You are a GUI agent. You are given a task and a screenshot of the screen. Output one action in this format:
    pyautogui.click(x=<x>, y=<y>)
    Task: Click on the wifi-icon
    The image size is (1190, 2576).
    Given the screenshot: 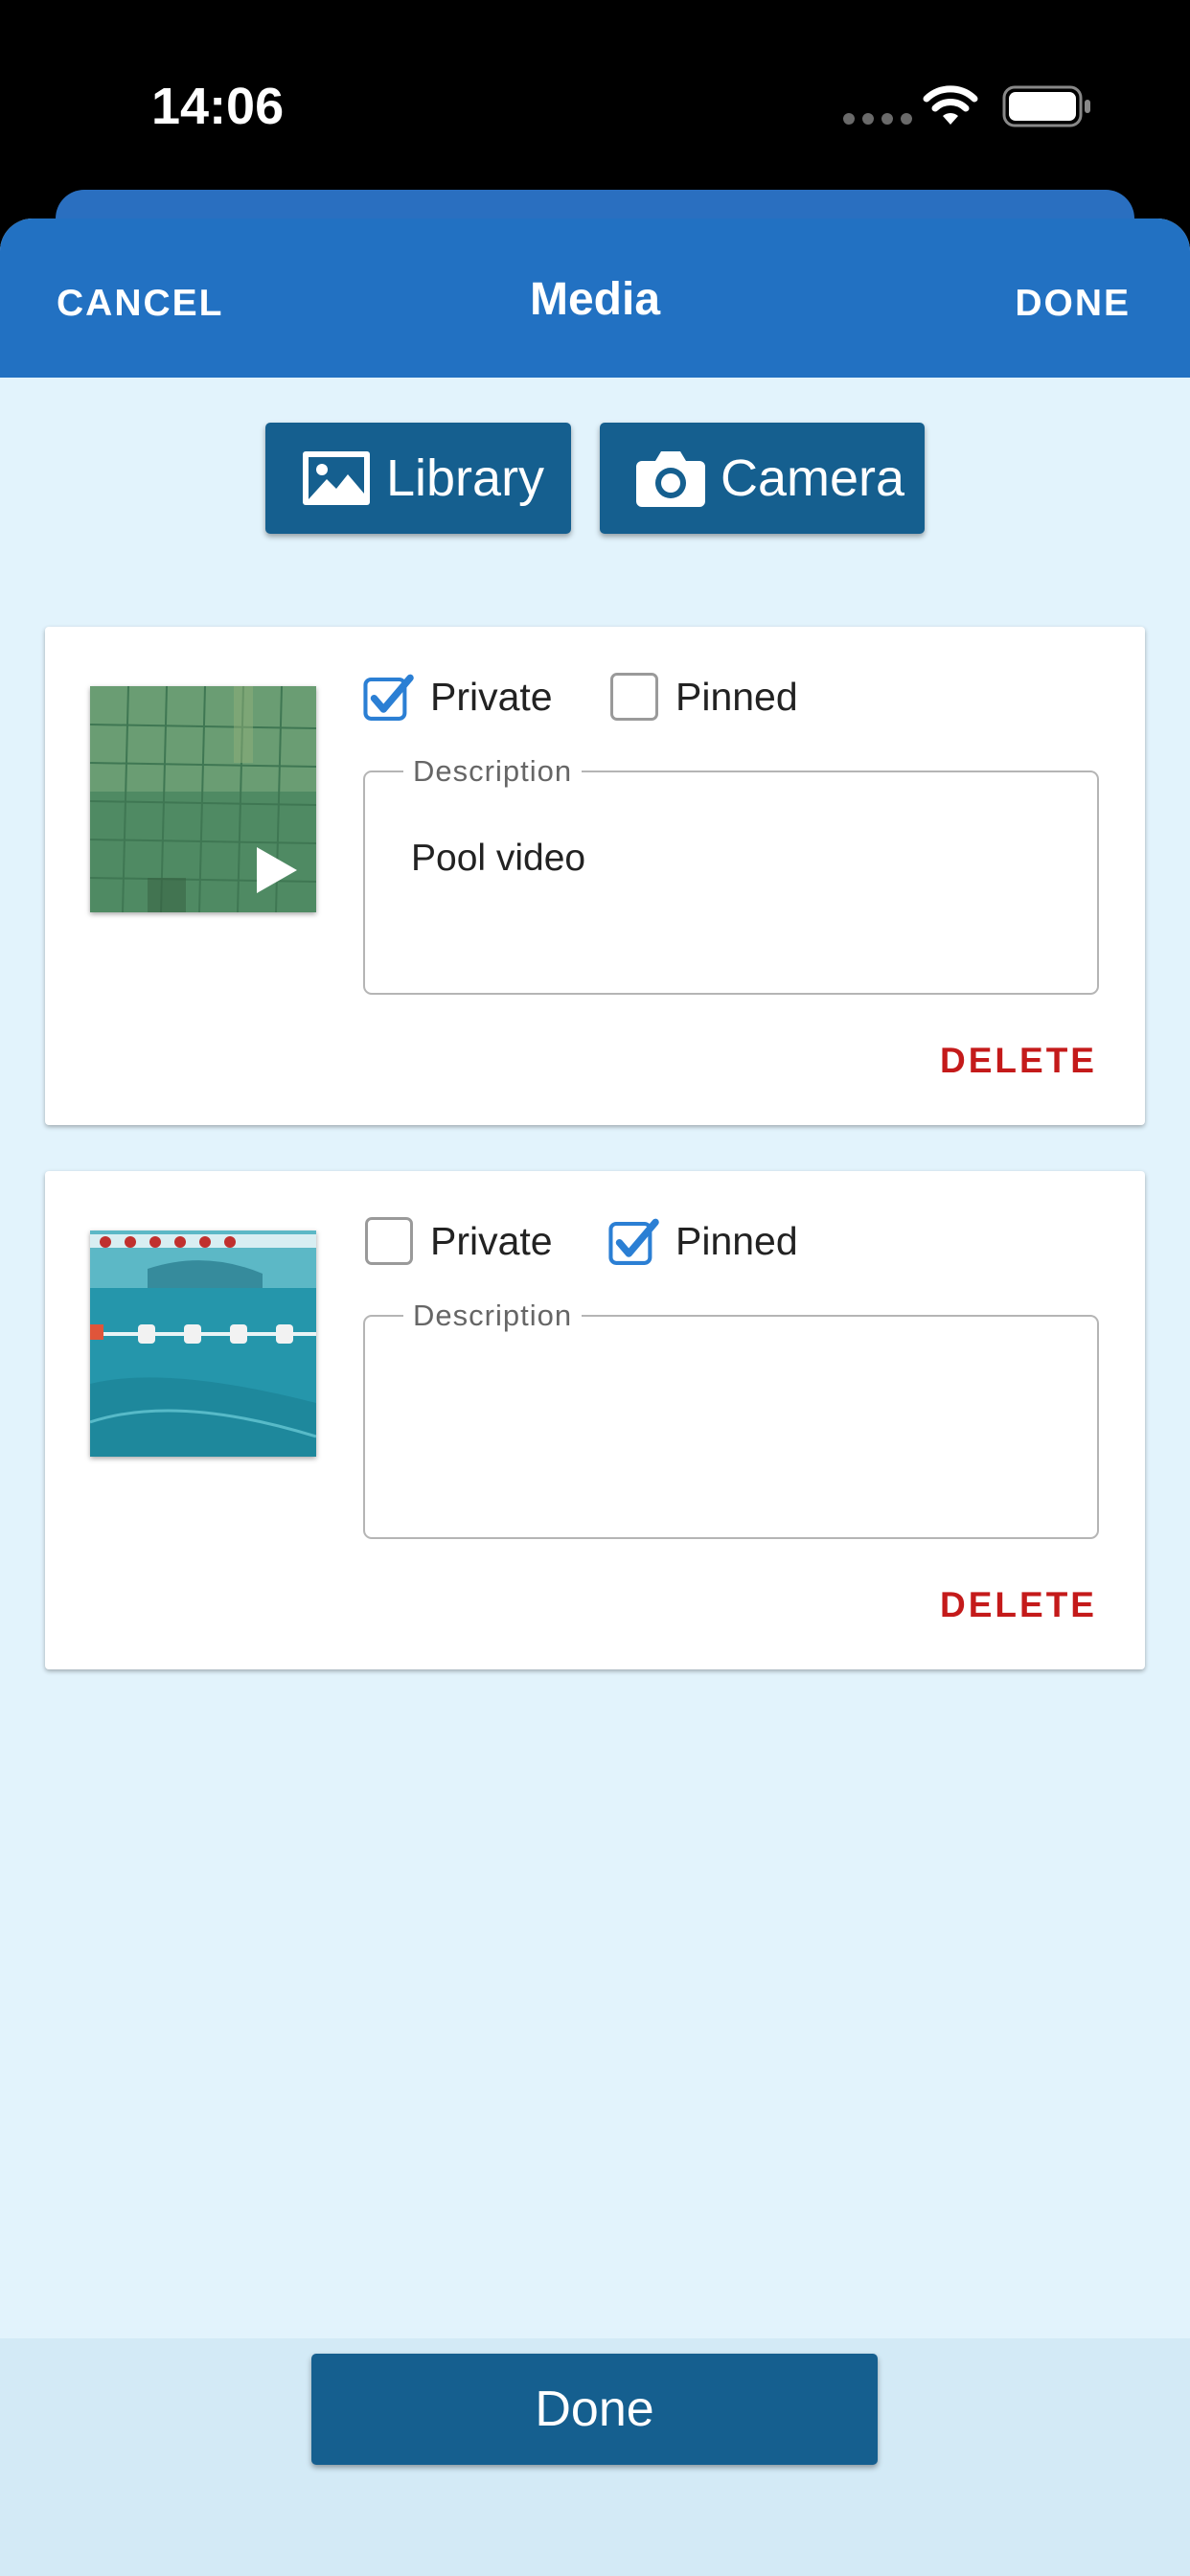 What is the action you would take?
    pyautogui.click(x=951, y=105)
    